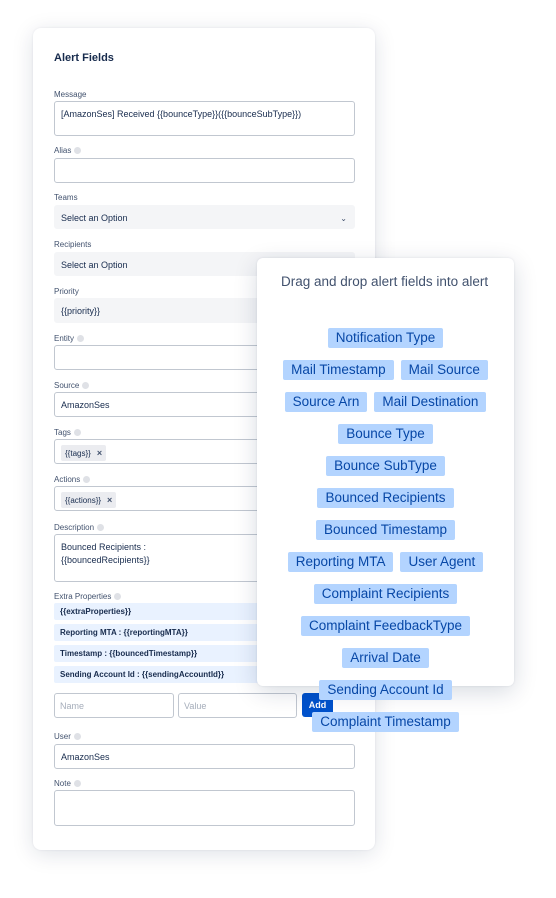 The width and height of the screenshot is (556, 898). I want to click on description-label: Description, so click(79, 527).